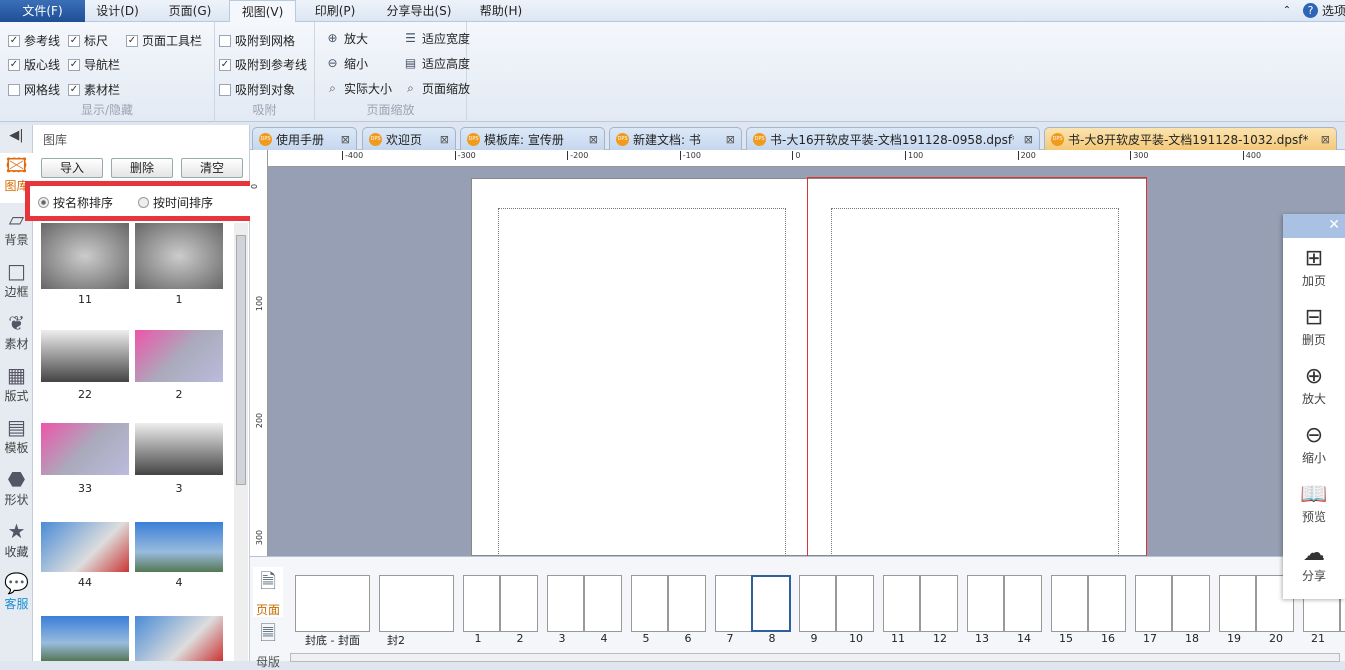  Describe the element at coordinates (358, 88) in the screenshot. I see `actual-size-button: ⌕ 实际大小` at that location.